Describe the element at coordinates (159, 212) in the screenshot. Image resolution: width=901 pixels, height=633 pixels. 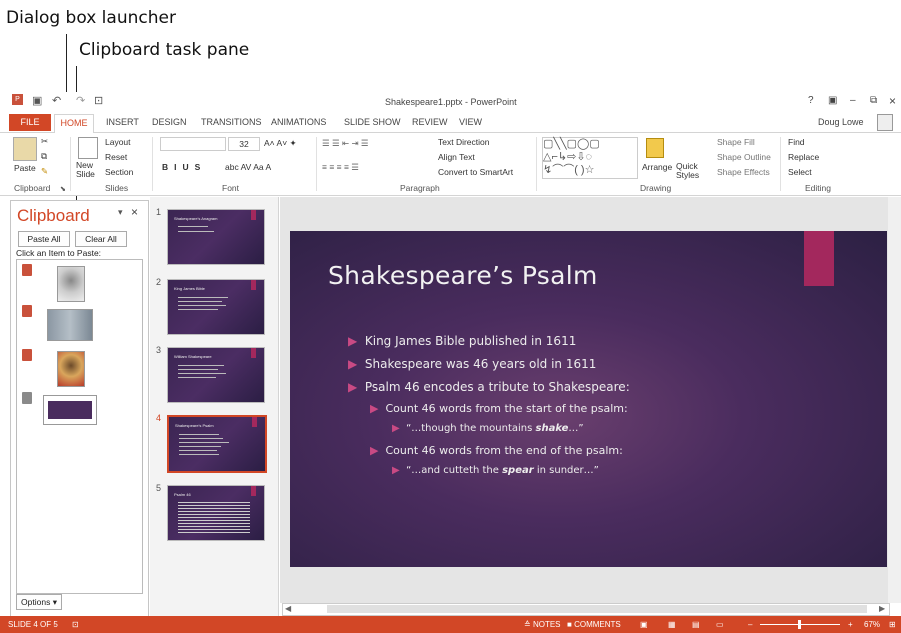
I see `thumb-number: 1` at that location.